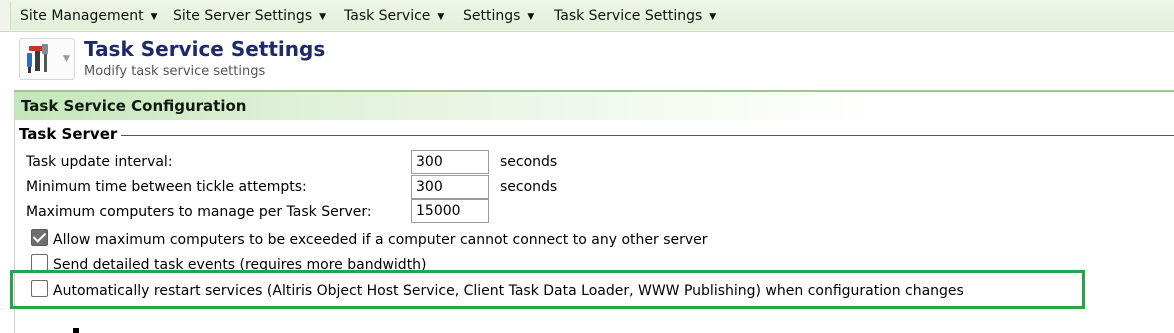 The height and width of the screenshot is (333, 1174). I want to click on fieldset-divider, so click(647, 135).